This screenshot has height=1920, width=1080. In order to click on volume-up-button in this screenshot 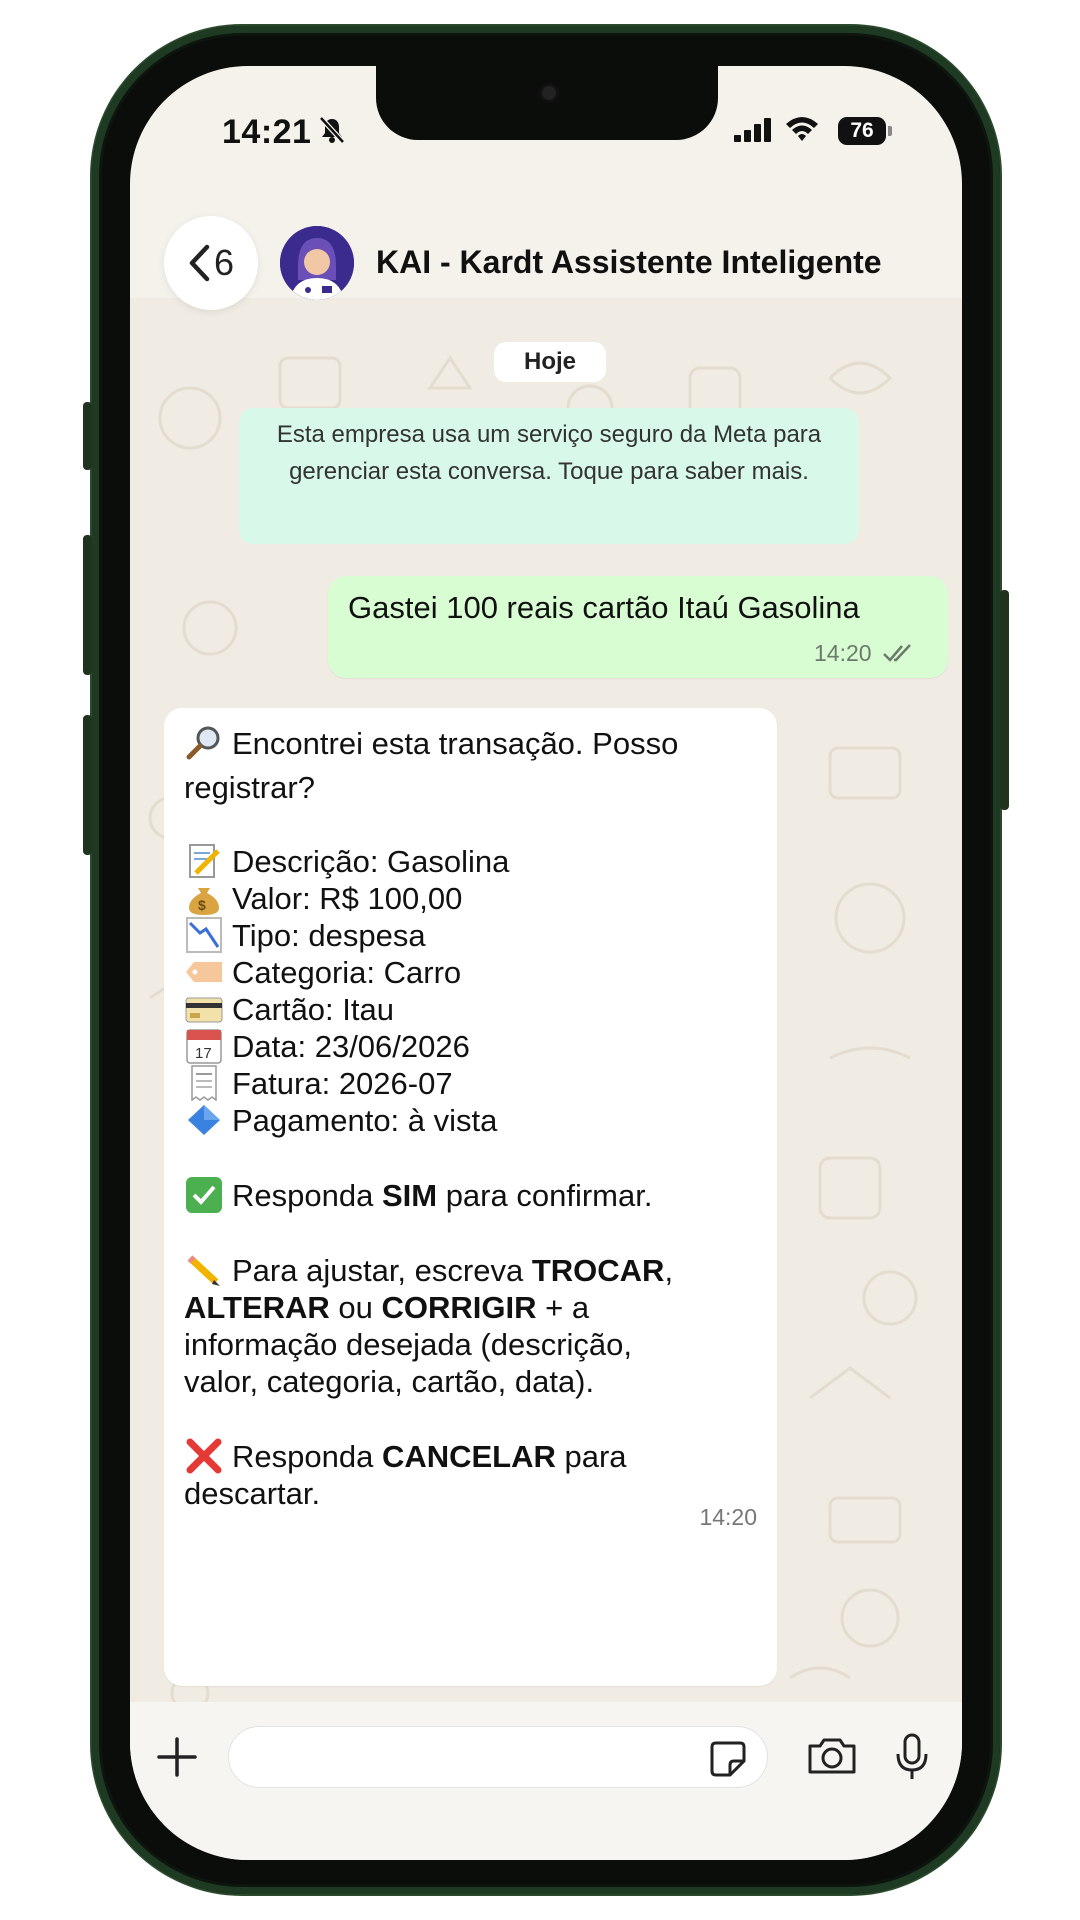, I will do `click(87, 605)`.